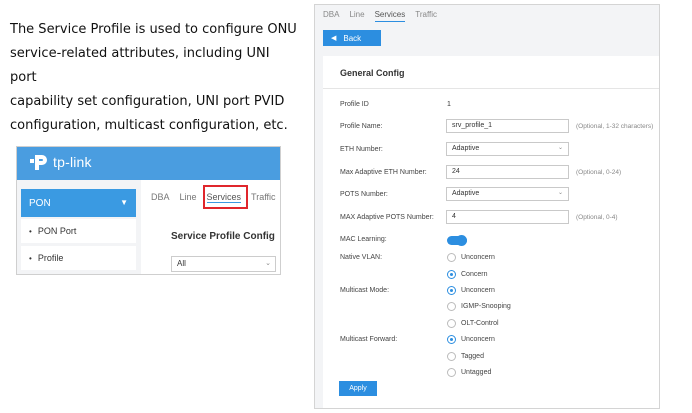  I want to click on multicast-forward-unconcern-radio: Unconcern, so click(471, 339).